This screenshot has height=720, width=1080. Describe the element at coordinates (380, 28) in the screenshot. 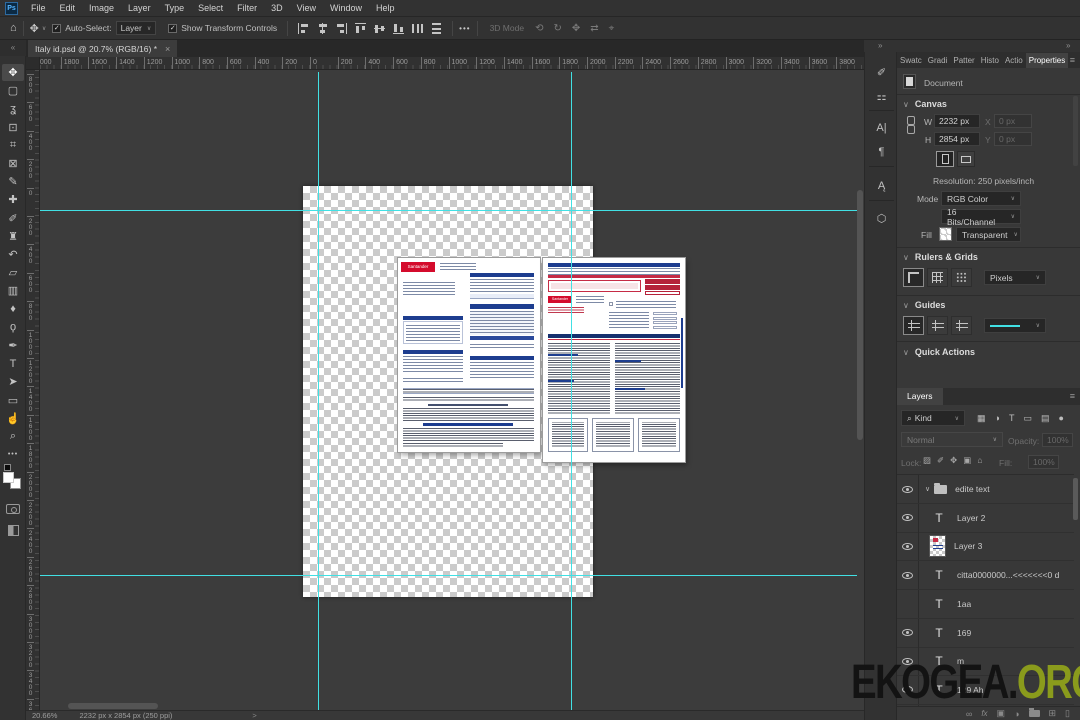

I see `align-vertical-centers-icon` at that location.